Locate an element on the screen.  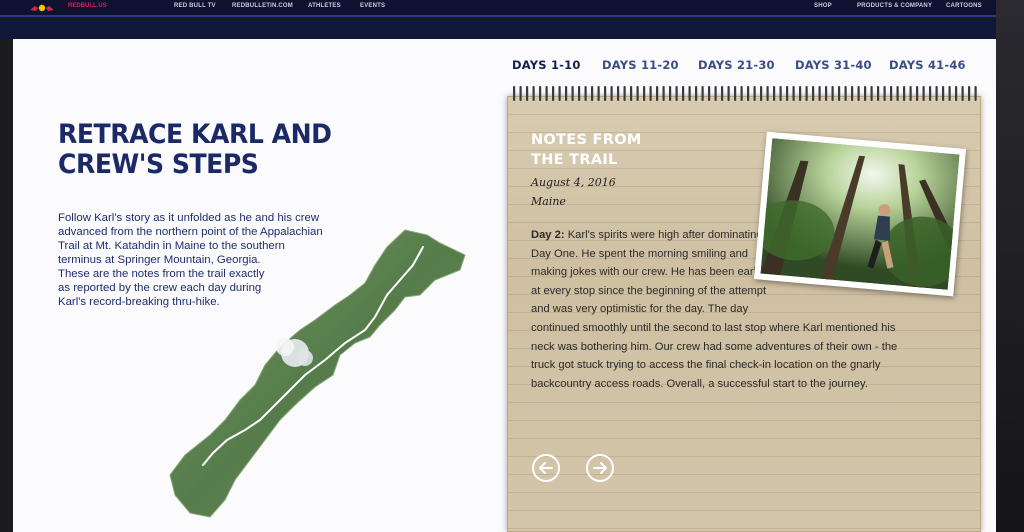
tab-days-21-30: DAYS 21-30 is located at coordinates (736, 65).